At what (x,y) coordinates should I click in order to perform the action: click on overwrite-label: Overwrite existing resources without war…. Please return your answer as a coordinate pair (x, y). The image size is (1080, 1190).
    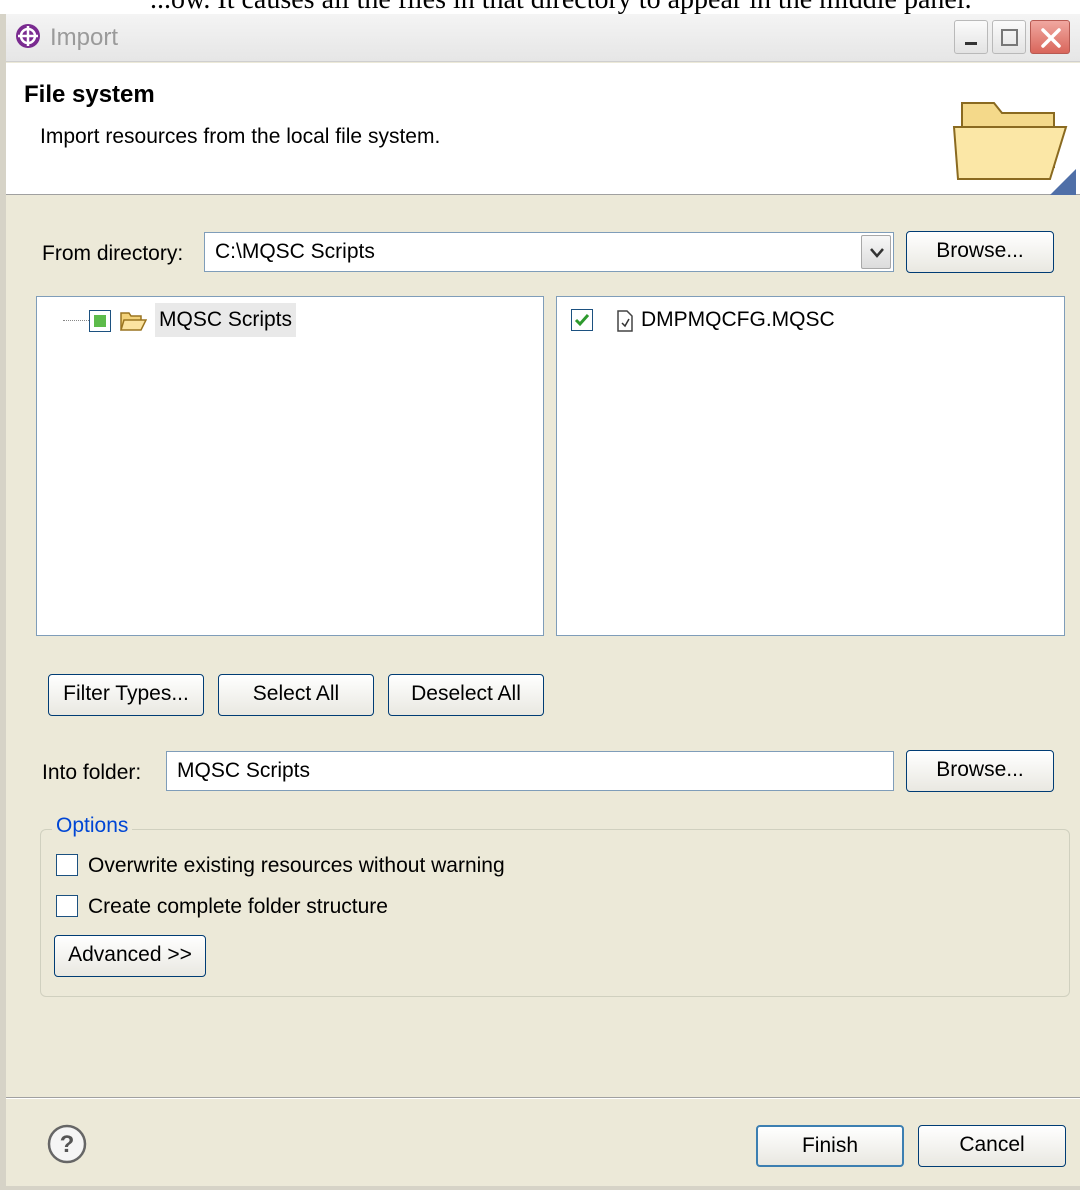
    Looking at the image, I should click on (296, 865).